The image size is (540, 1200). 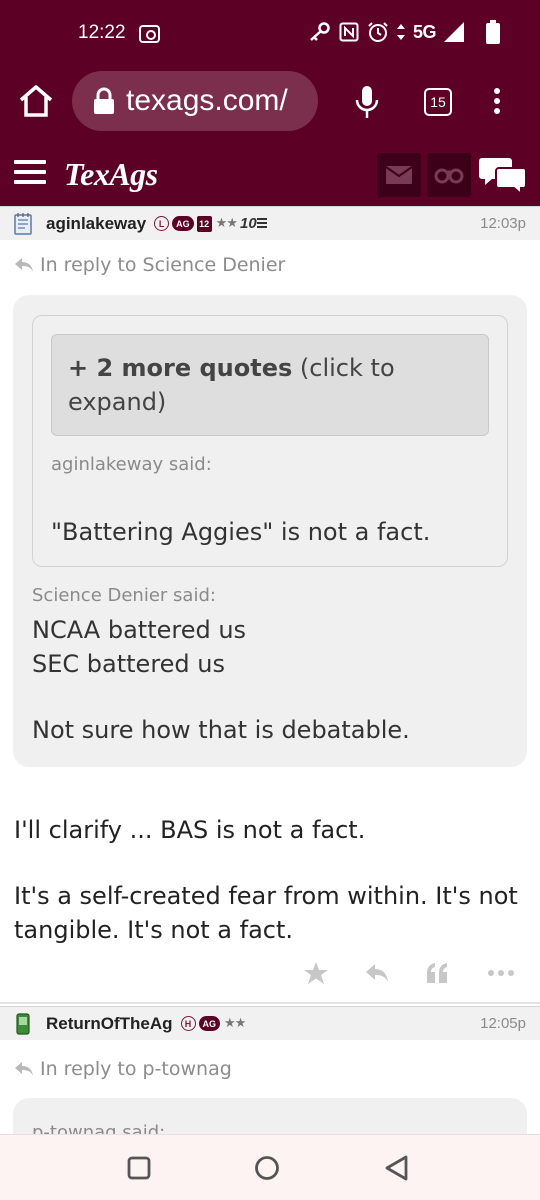 What do you see at coordinates (163, 265) in the screenshot?
I see `reply-to-text: In reply to Science Denier` at bounding box center [163, 265].